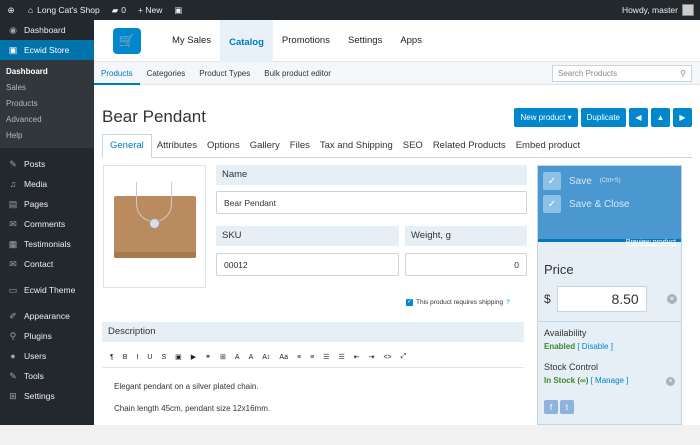 Image resolution: width=700 pixels, height=445 pixels. What do you see at coordinates (265, 148) in the screenshot?
I see `tab-gallery: Gallery` at bounding box center [265, 148].